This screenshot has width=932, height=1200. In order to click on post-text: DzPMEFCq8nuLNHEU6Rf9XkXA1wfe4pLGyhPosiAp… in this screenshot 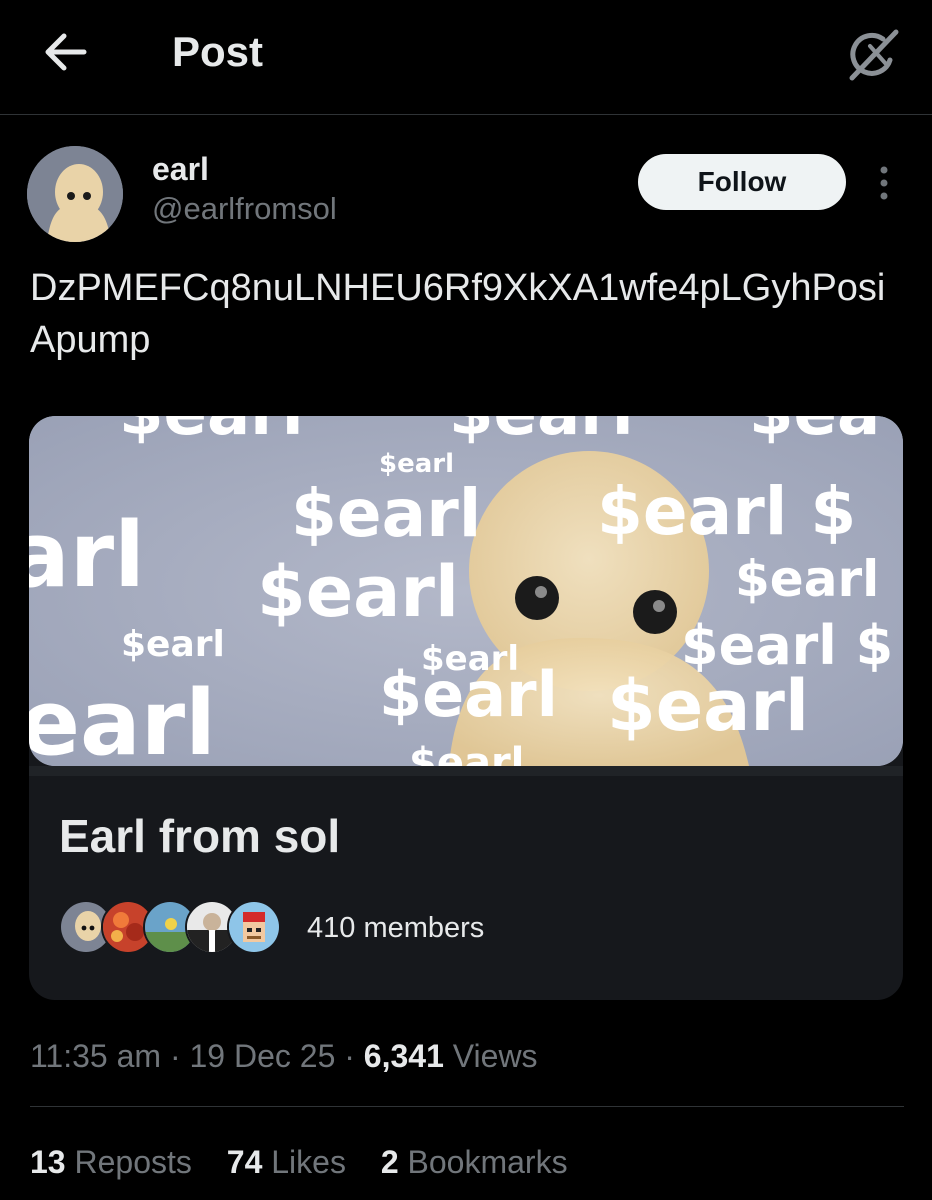, I will do `click(458, 314)`.